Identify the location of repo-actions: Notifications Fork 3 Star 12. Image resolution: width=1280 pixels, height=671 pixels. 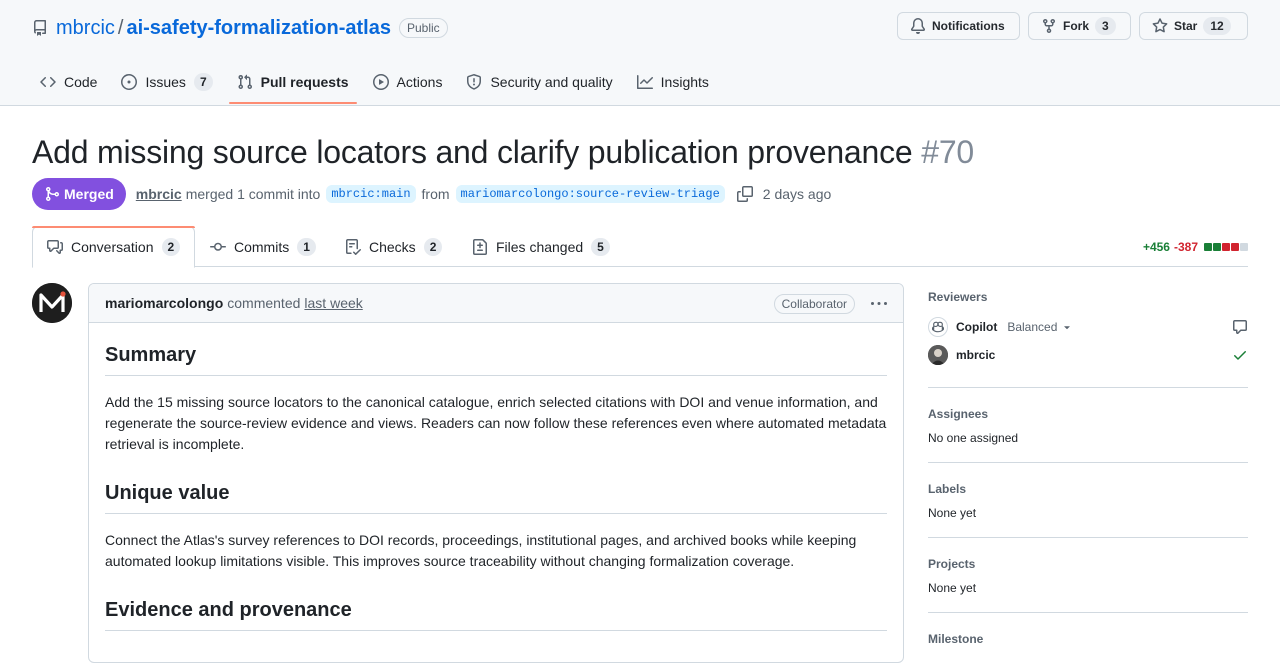
(1072, 26).